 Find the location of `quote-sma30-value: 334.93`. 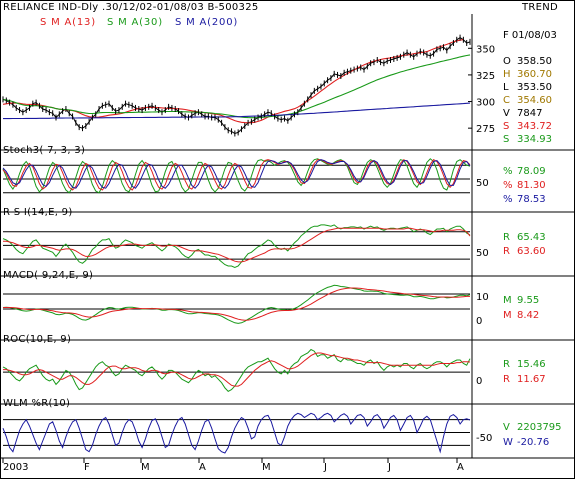

quote-sma30-value: 334.93 is located at coordinates (534, 139).